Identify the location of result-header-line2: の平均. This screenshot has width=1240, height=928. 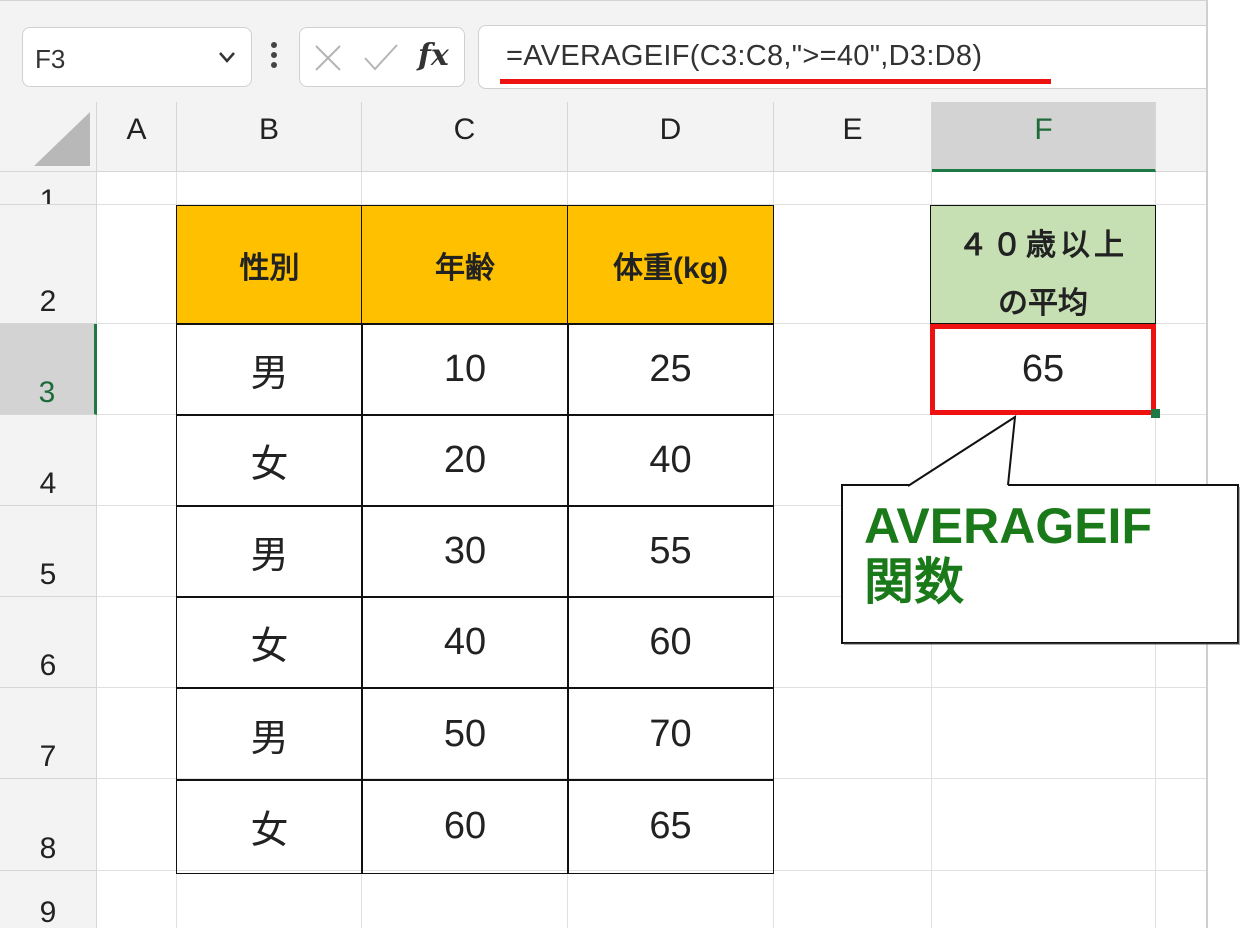
(1043, 303).